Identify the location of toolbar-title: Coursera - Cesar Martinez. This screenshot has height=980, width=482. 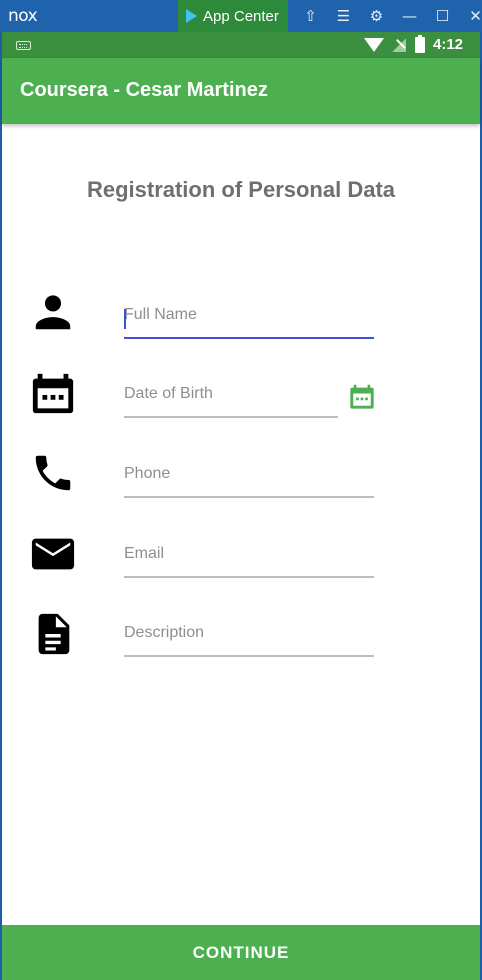
(144, 90).